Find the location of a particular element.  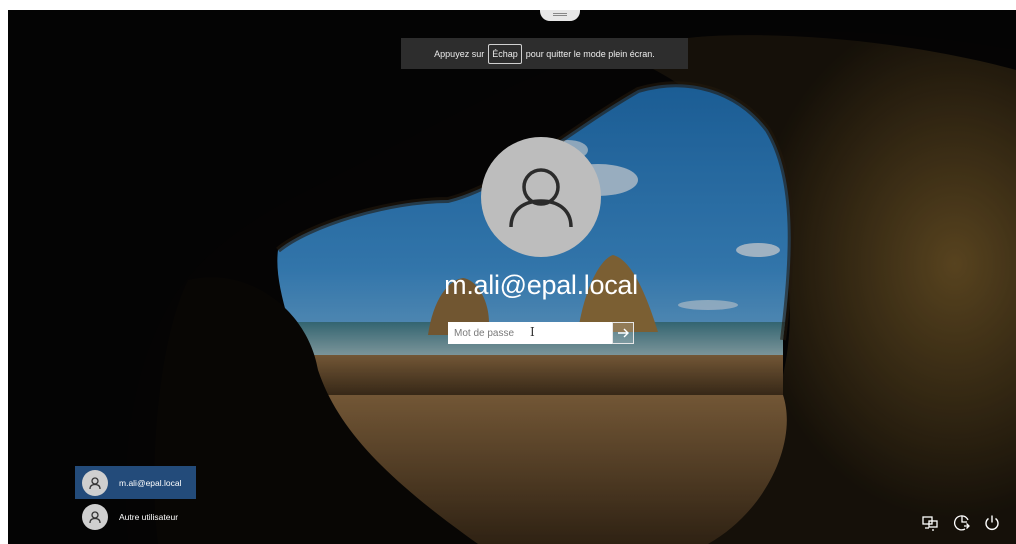

network-icon is located at coordinates (930, 523).